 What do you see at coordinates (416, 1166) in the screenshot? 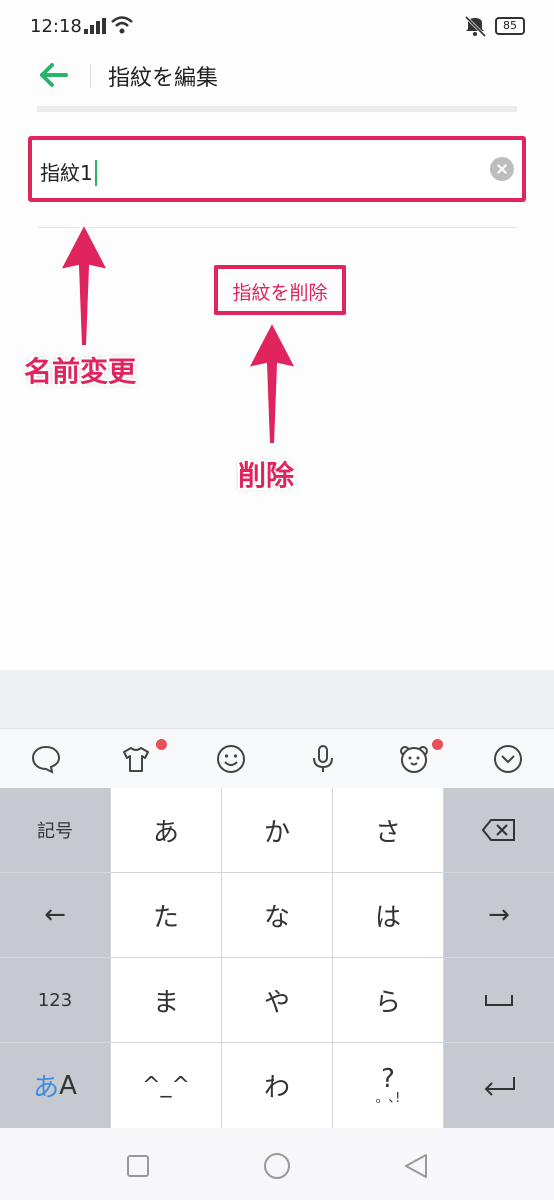
I see `back-nav-icon` at bounding box center [416, 1166].